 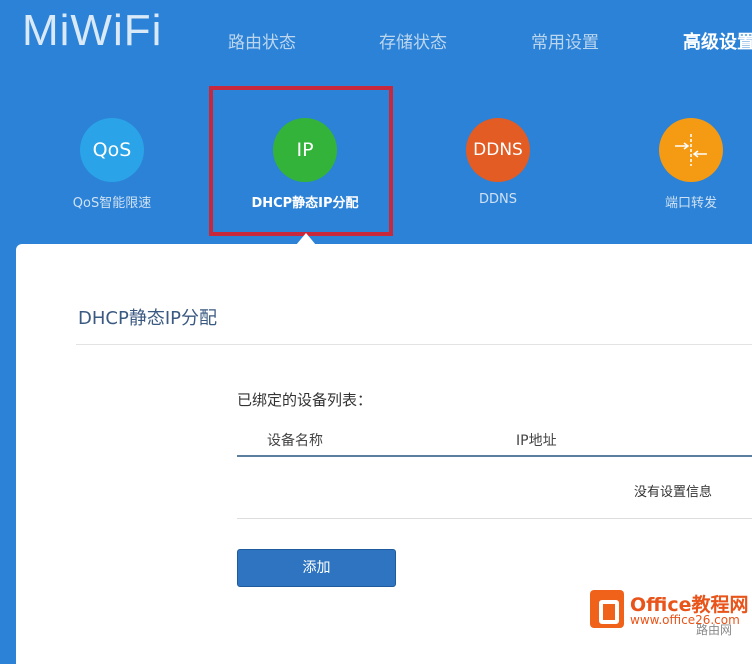 What do you see at coordinates (305, 400) in the screenshot?
I see `bound-devices-title: 已绑定的设备列表：` at bounding box center [305, 400].